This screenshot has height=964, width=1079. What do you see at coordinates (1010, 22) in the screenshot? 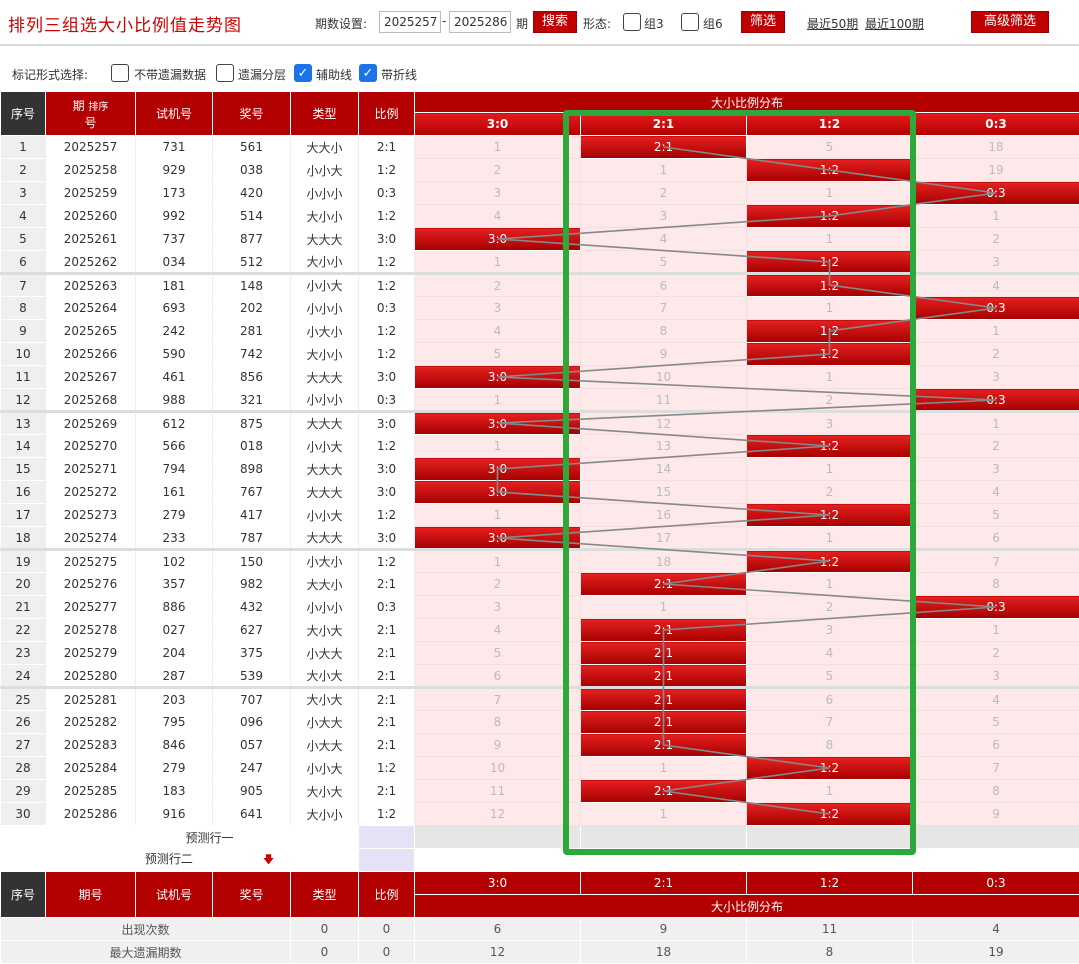
I see `advanced-filter-button: 高级筛选` at bounding box center [1010, 22].